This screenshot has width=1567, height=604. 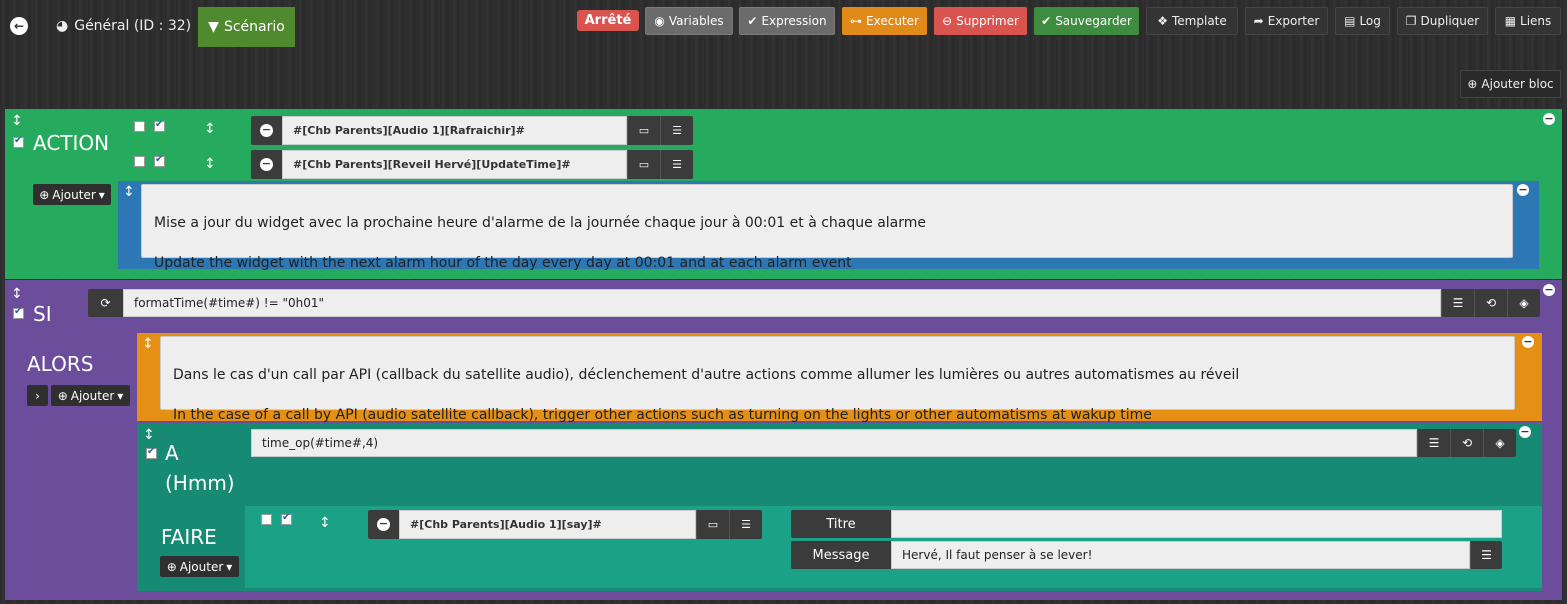 I want to click on alors-ajouter-dropdown: ⊕ Ajouter ▾, so click(x=90, y=395).